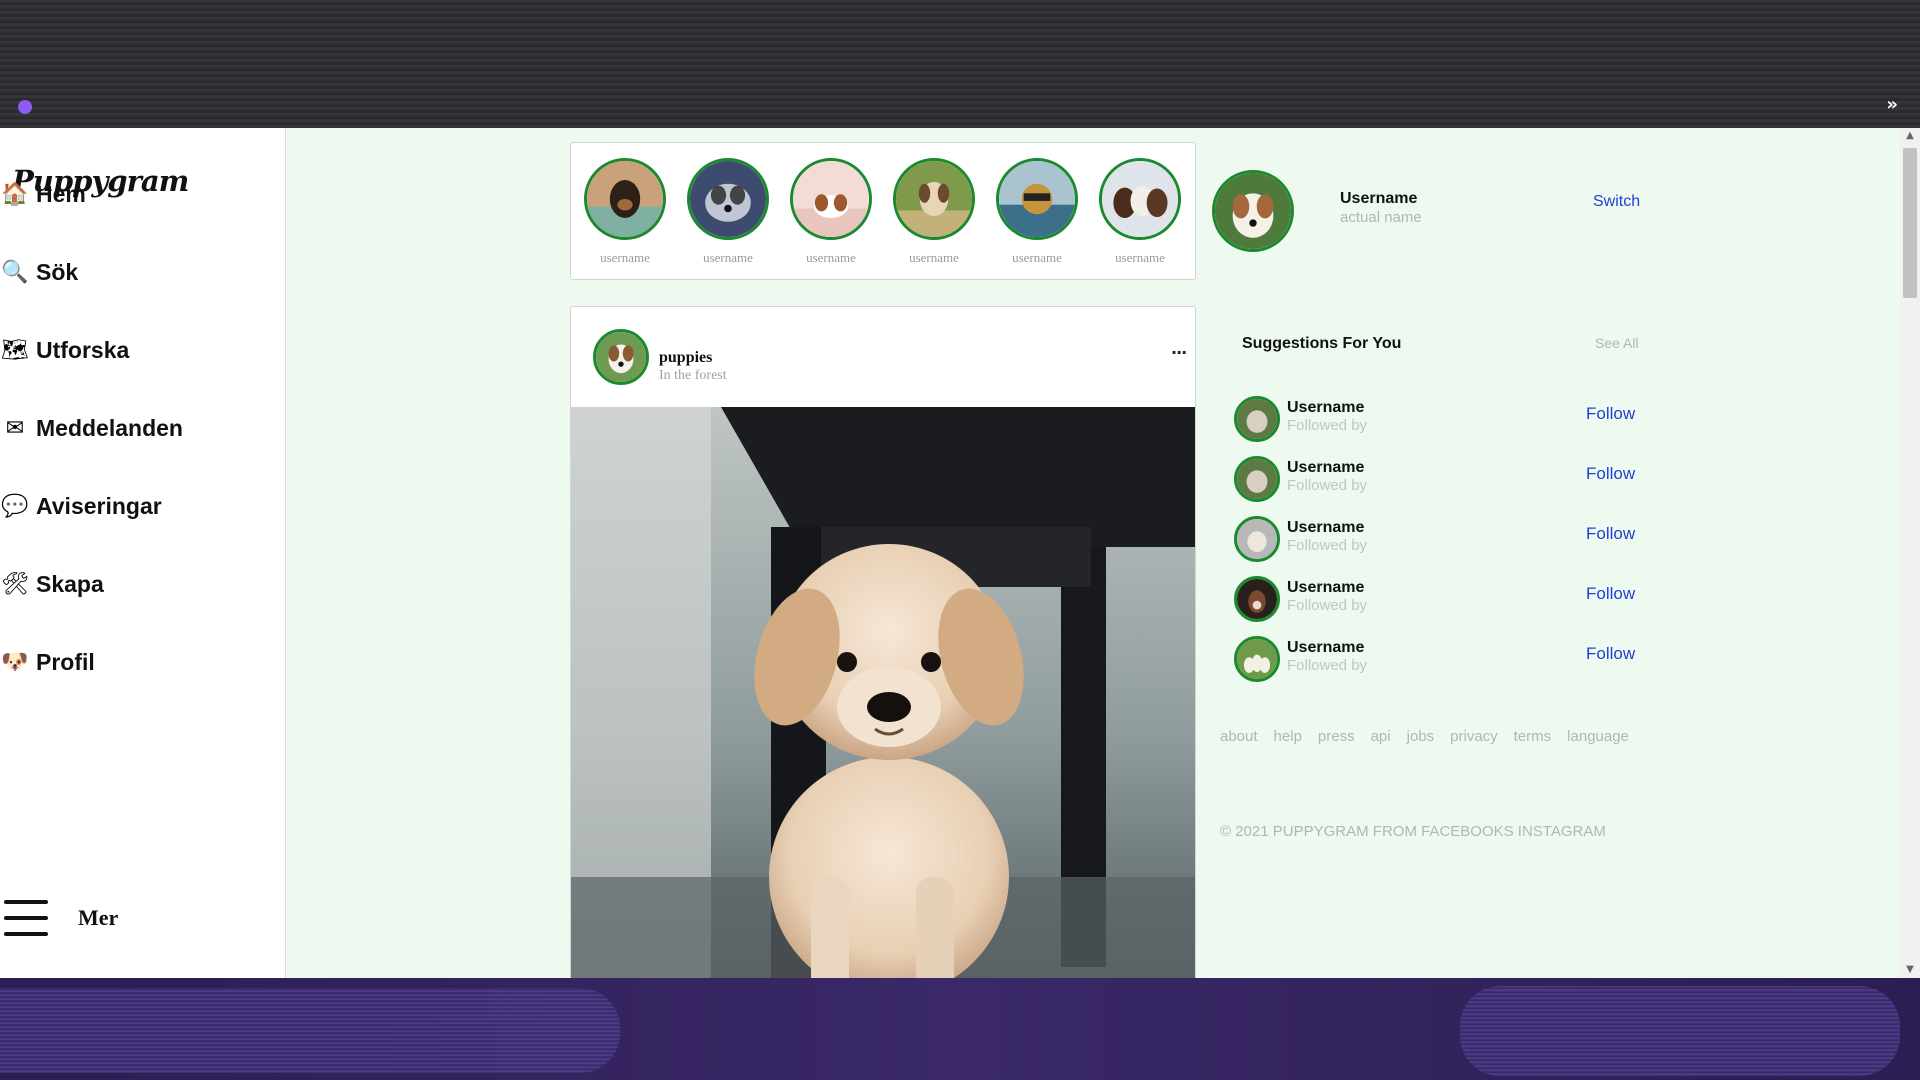 The height and width of the screenshot is (1080, 1920). What do you see at coordinates (1239, 736) in the screenshot?
I see `footer-link-about: about` at bounding box center [1239, 736].